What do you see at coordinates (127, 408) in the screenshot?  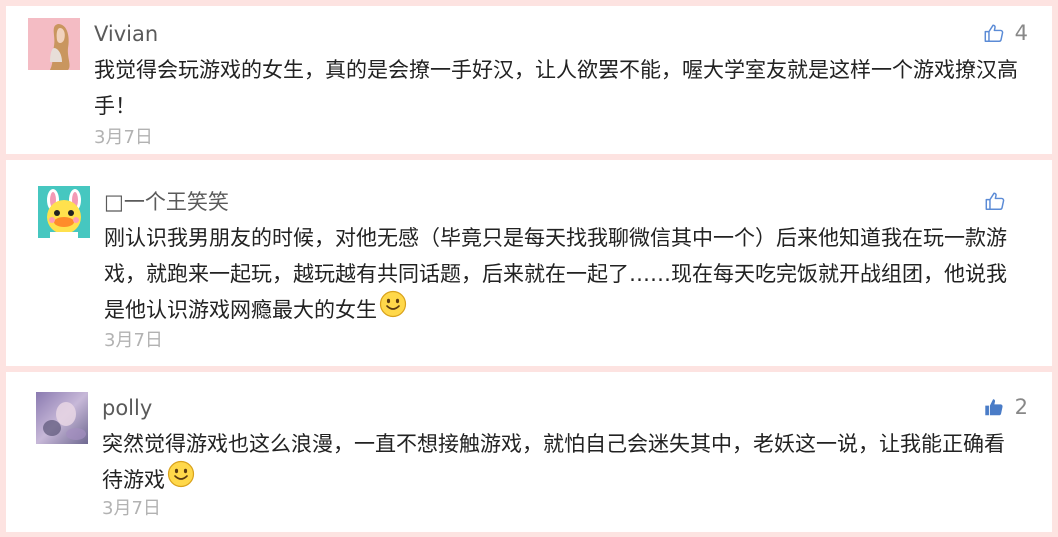 I see `username: polly` at bounding box center [127, 408].